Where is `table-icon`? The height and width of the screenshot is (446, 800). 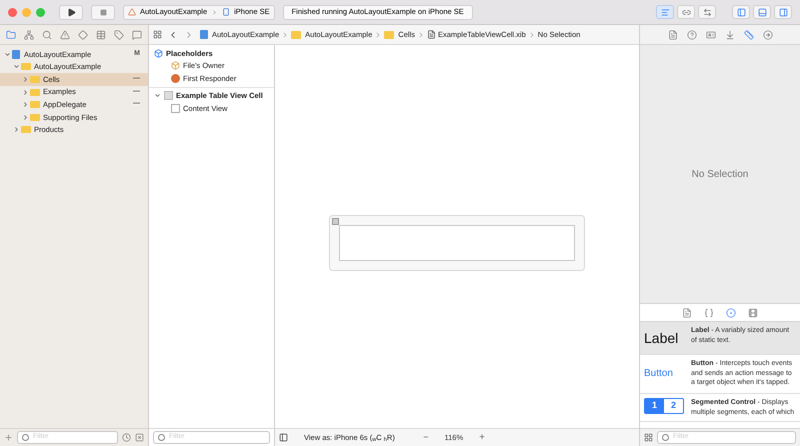
table-icon is located at coordinates (101, 35).